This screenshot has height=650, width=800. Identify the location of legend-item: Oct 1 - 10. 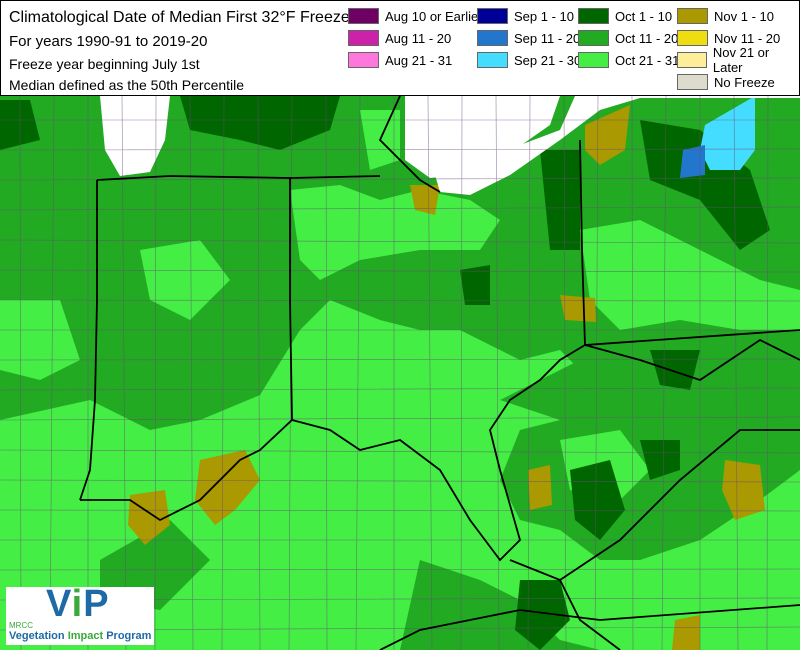
(625, 16).